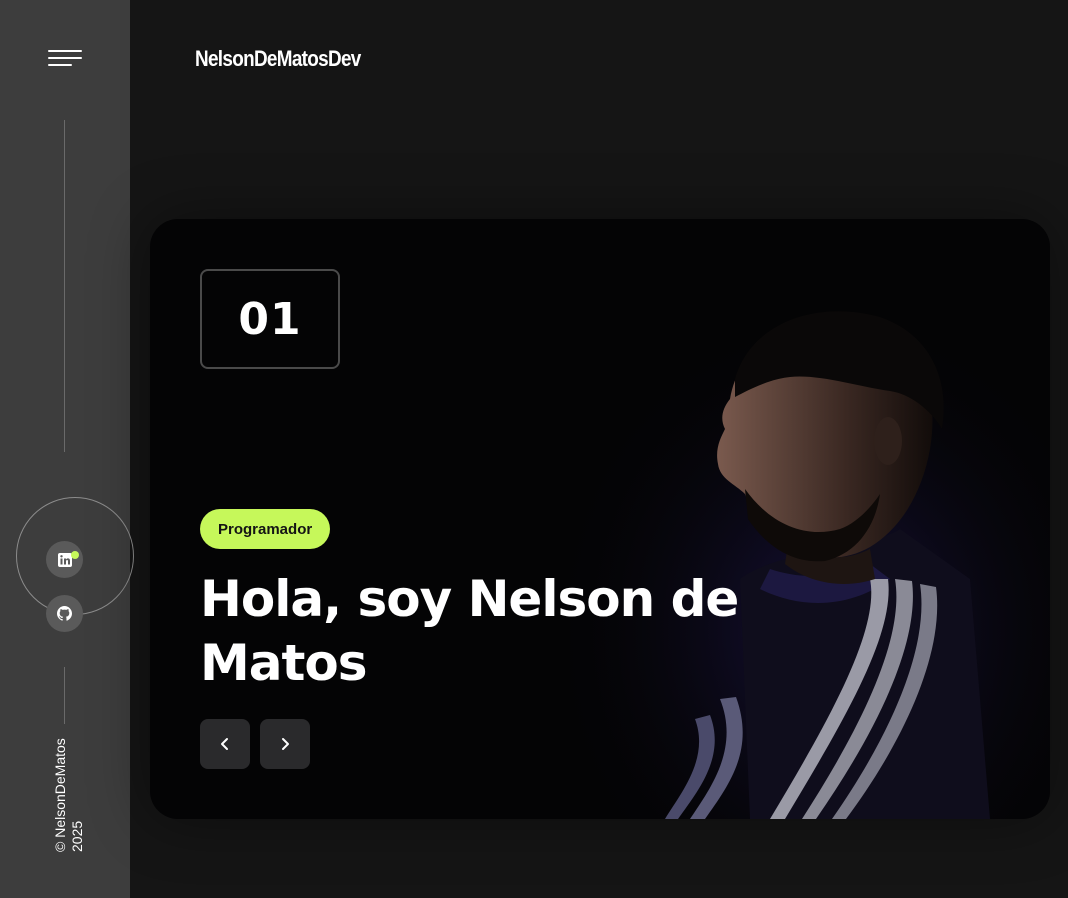 The image size is (1068, 898). What do you see at coordinates (60, 795) in the screenshot?
I see `copyright-line-1: © NelsonDeMatos` at bounding box center [60, 795].